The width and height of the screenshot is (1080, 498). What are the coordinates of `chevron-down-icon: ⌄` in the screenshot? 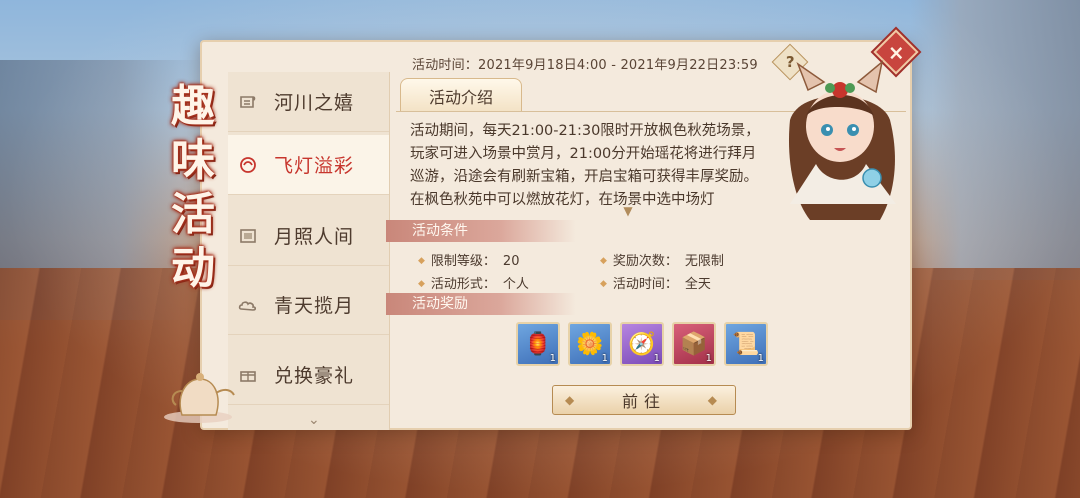 It's located at (314, 420).